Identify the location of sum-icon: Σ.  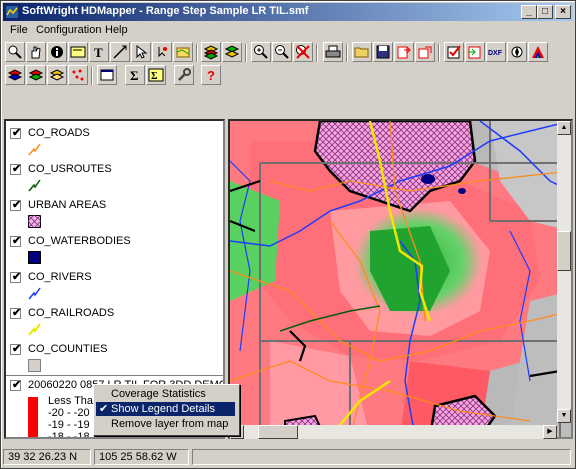
(135, 75).